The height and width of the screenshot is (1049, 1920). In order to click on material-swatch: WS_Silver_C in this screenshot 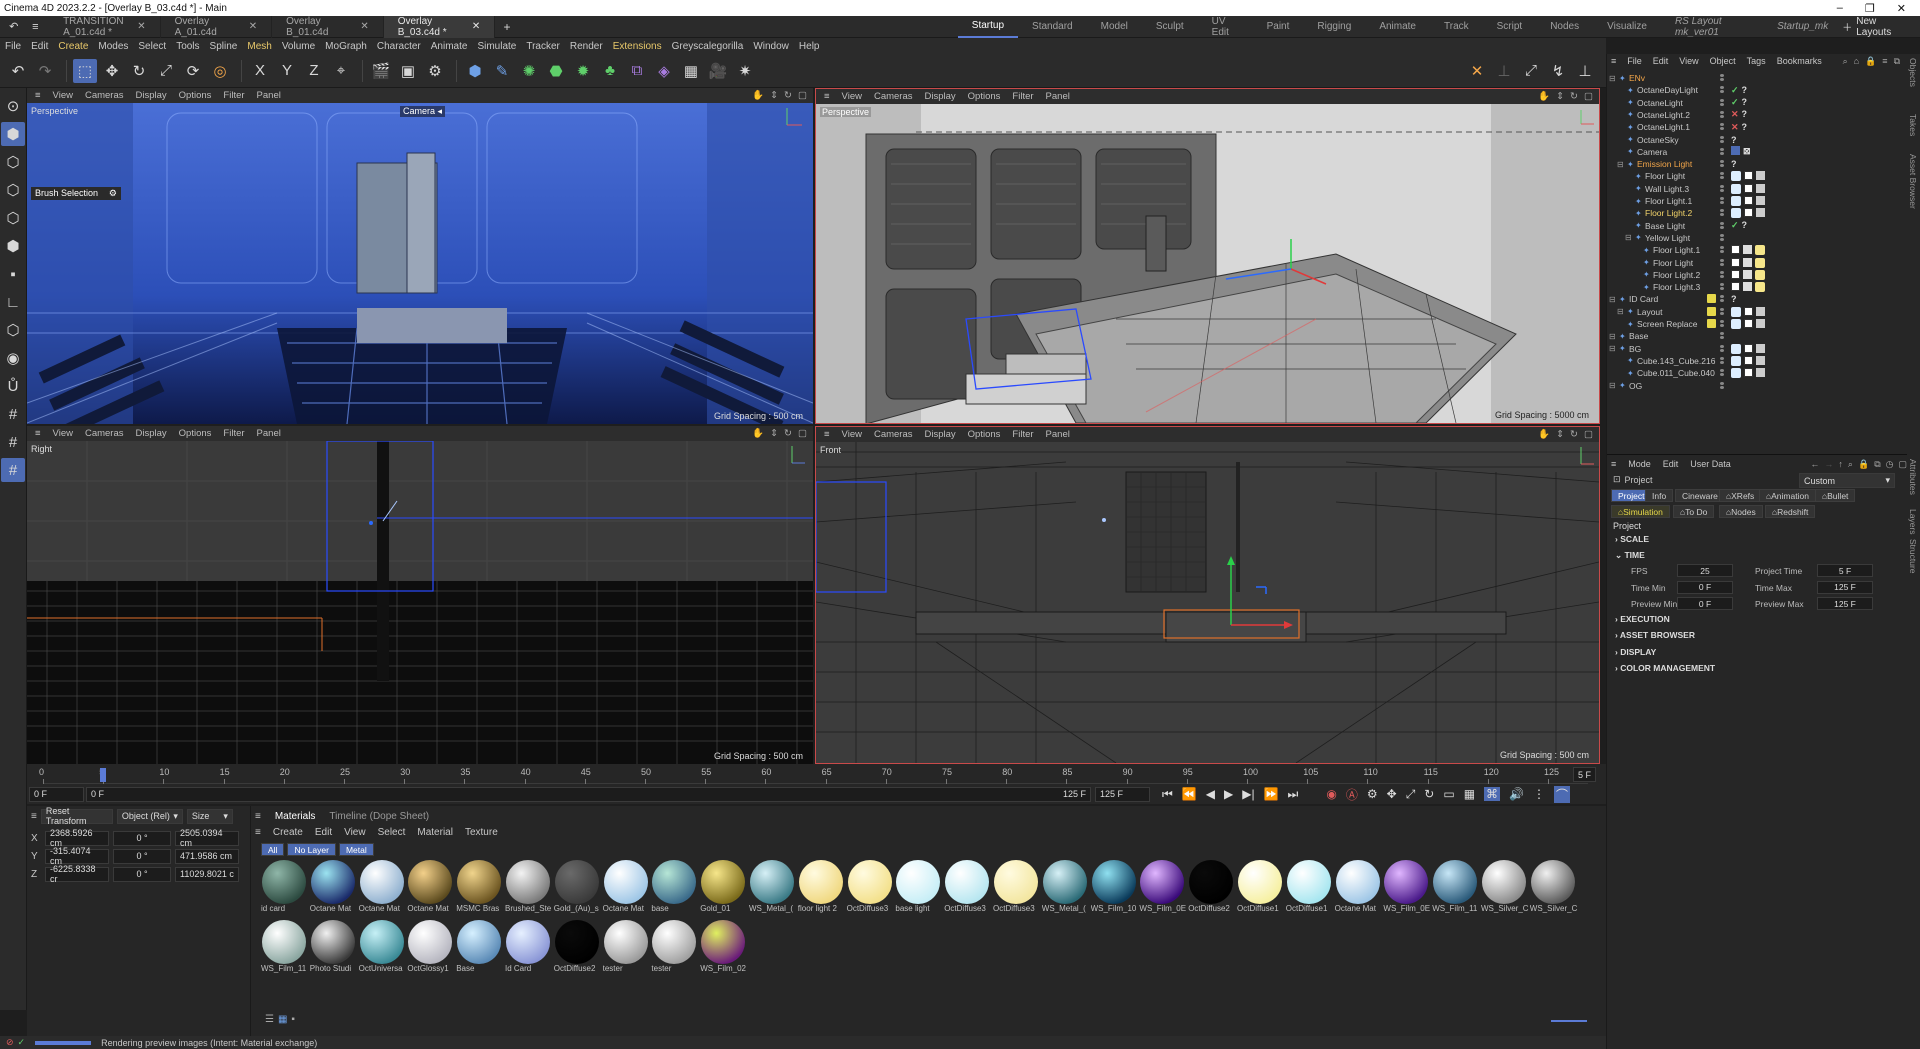, I will do `click(1553, 889)`.